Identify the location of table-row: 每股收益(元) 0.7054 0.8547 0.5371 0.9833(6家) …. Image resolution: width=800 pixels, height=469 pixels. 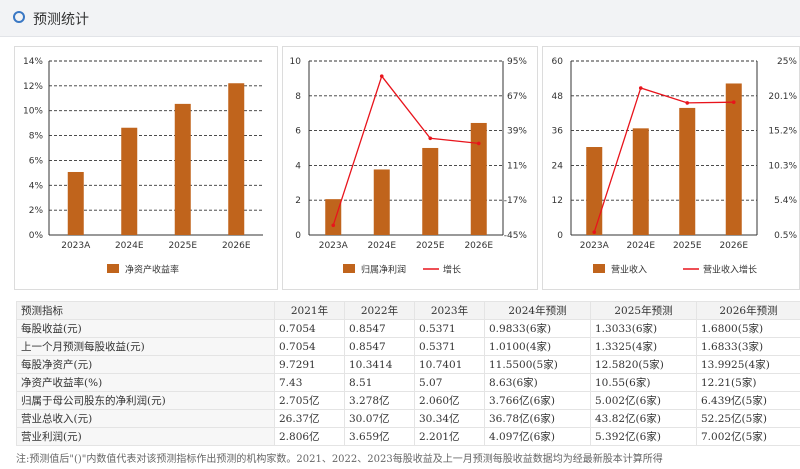
(408, 328).